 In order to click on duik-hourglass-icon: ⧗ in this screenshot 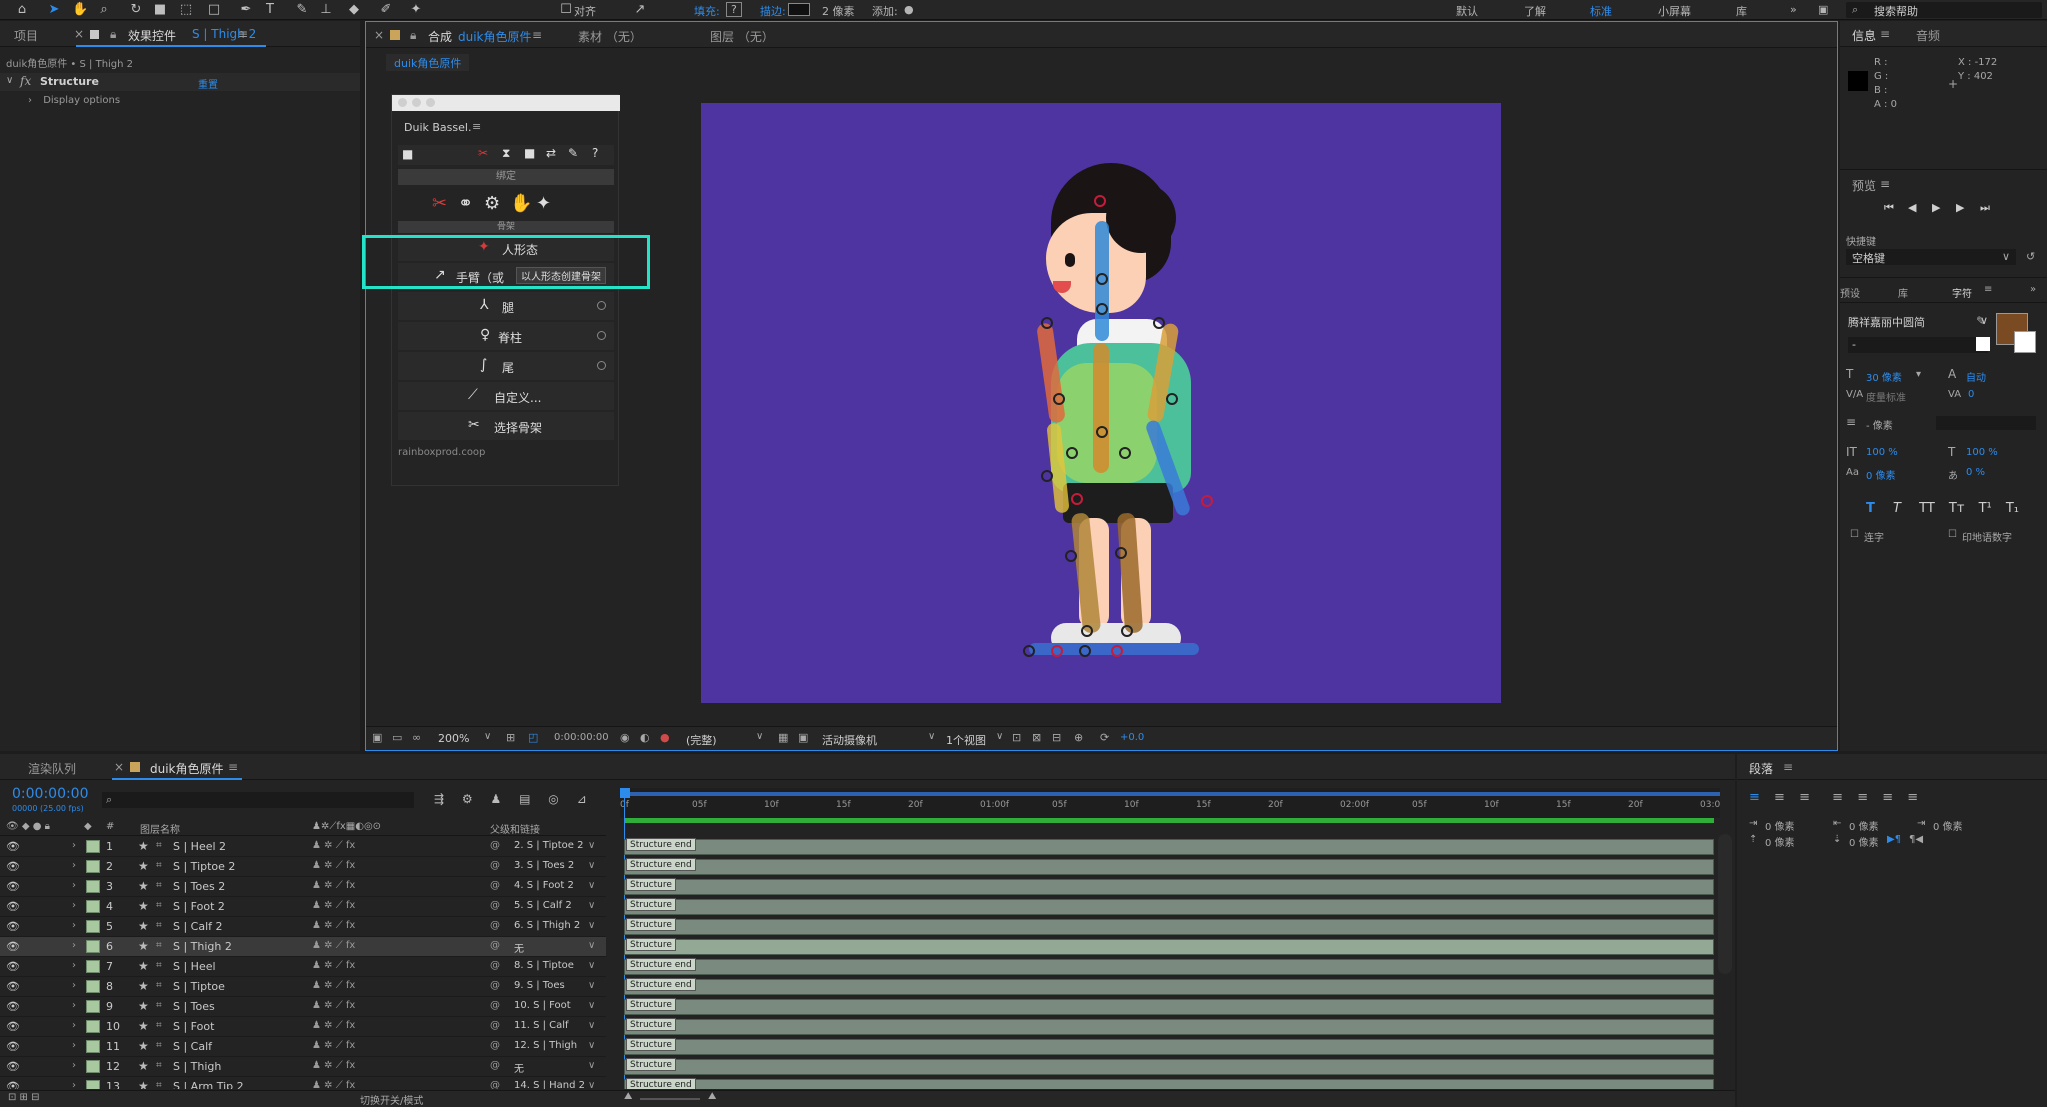, I will do `click(506, 153)`.